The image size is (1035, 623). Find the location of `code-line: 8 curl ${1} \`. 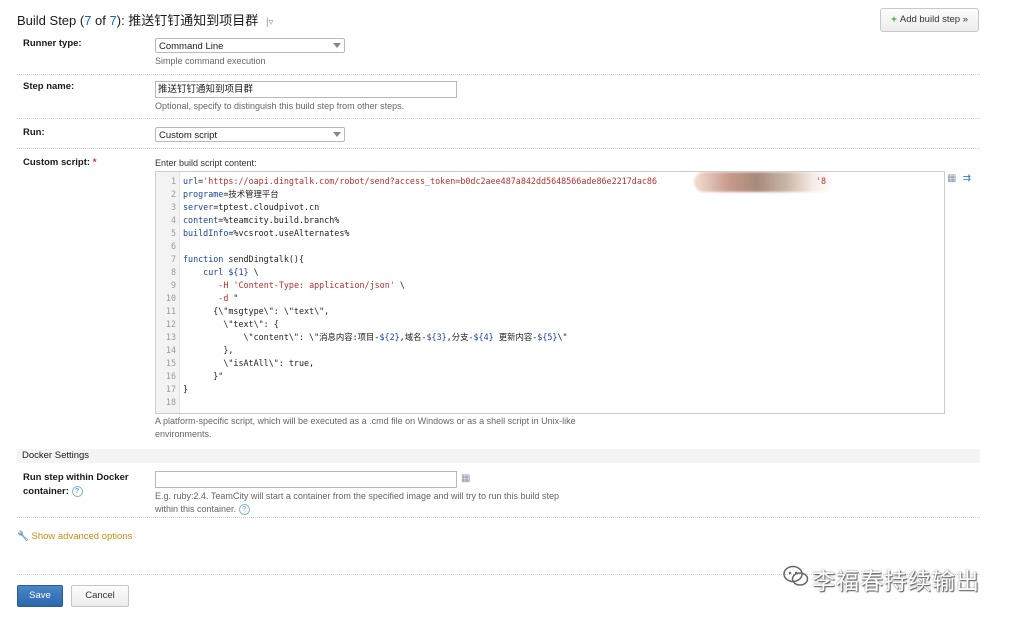

code-line: 8 curl ${1} \ is located at coordinates (207, 272).